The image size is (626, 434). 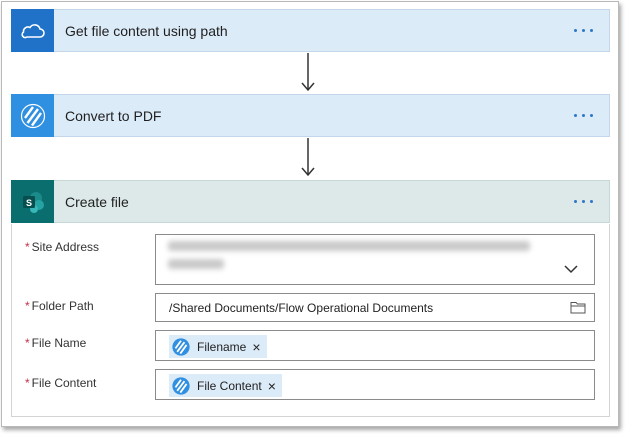 I want to click on step-title: Get file content using path, so click(x=146, y=30).